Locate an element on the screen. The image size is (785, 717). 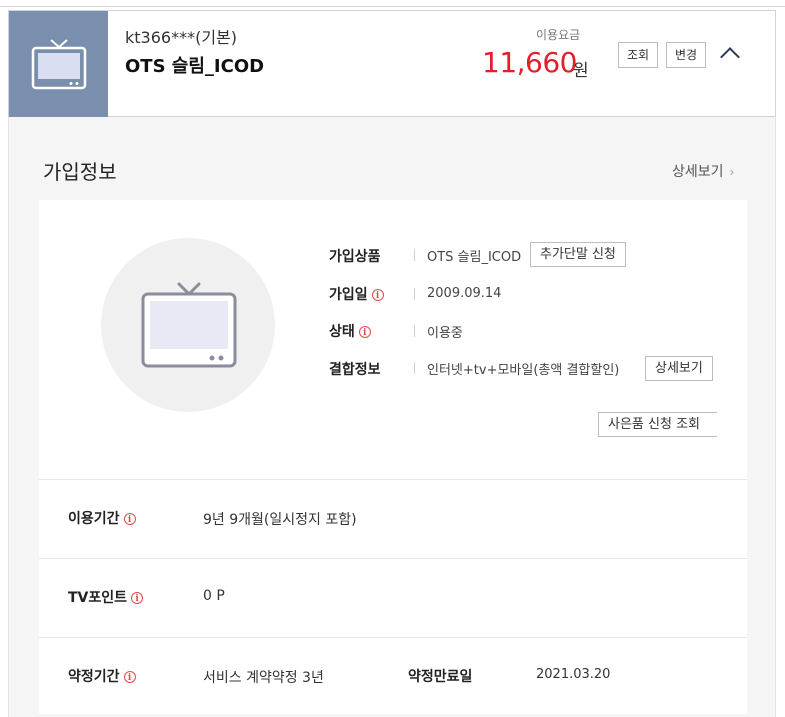
status-value: 이용중 is located at coordinates (445, 333).